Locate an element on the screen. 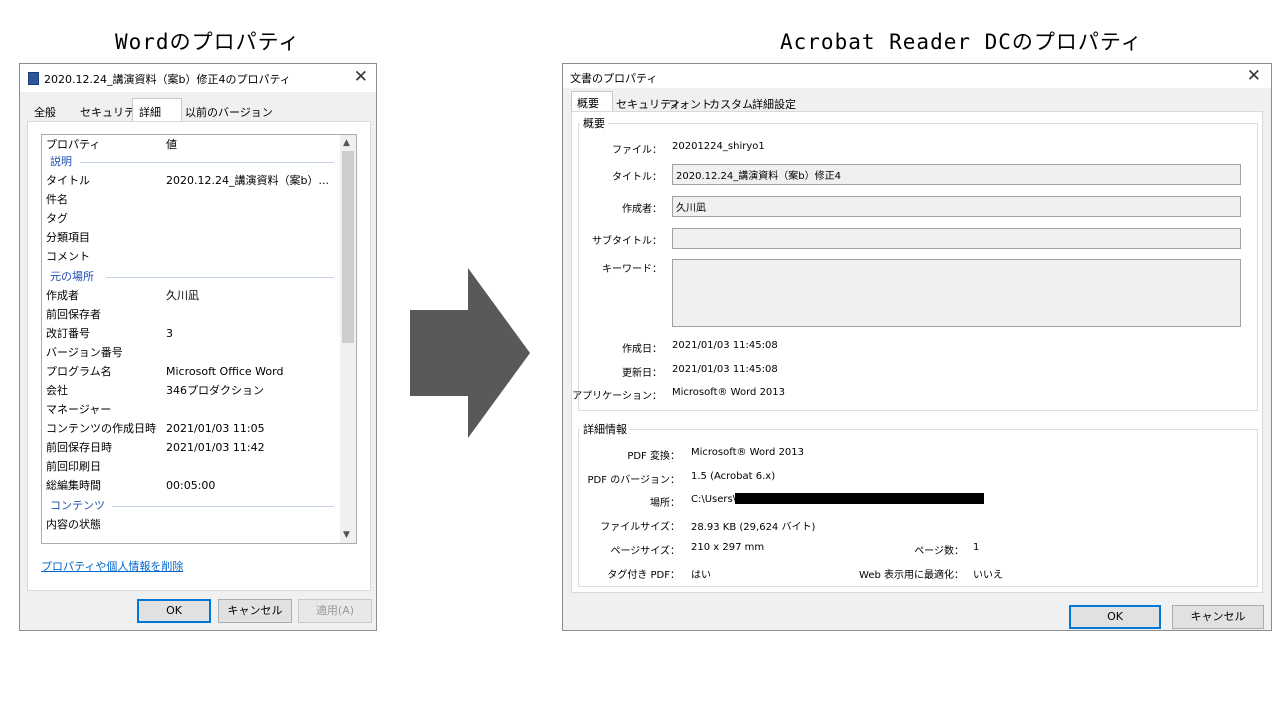 This screenshot has height=720, width=1280. scrollbar-thumb is located at coordinates (348, 247).